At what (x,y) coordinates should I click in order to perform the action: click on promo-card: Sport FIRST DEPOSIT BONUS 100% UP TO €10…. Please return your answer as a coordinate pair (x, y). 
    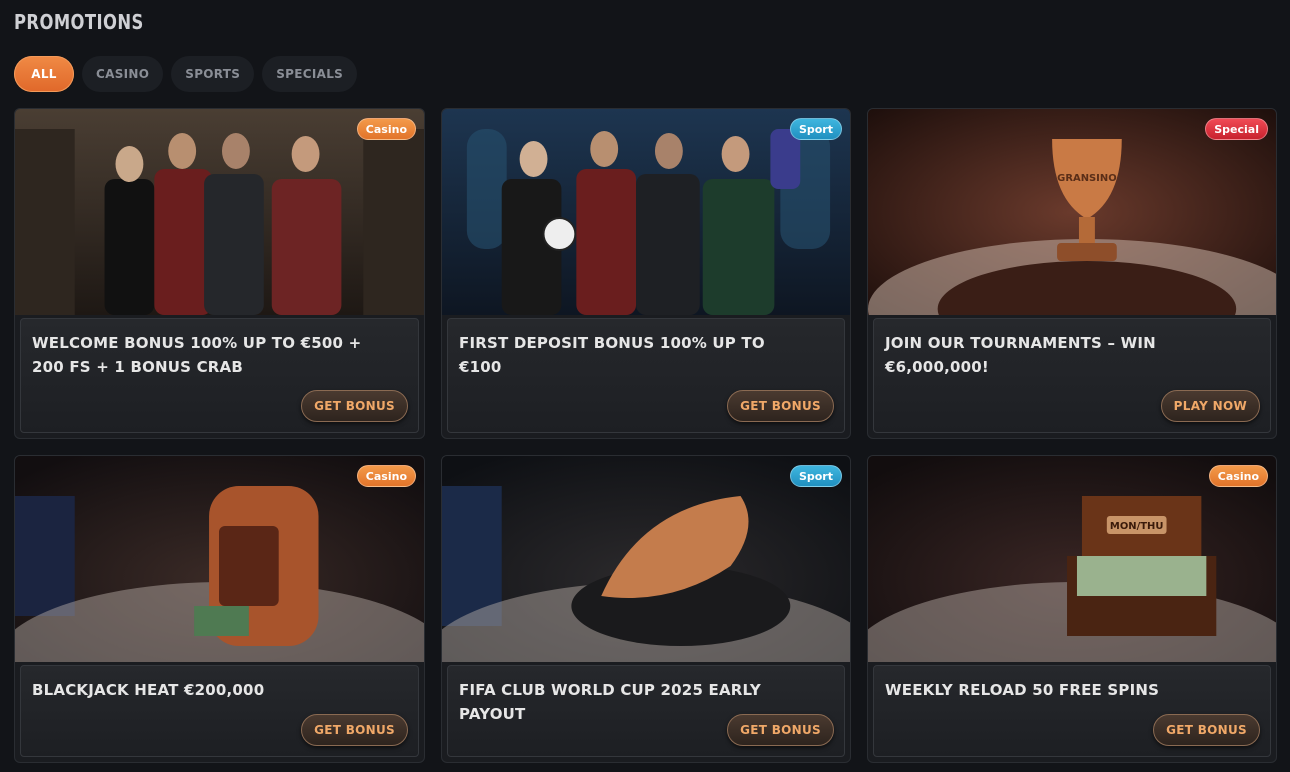
    Looking at the image, I should click on (646, 273).